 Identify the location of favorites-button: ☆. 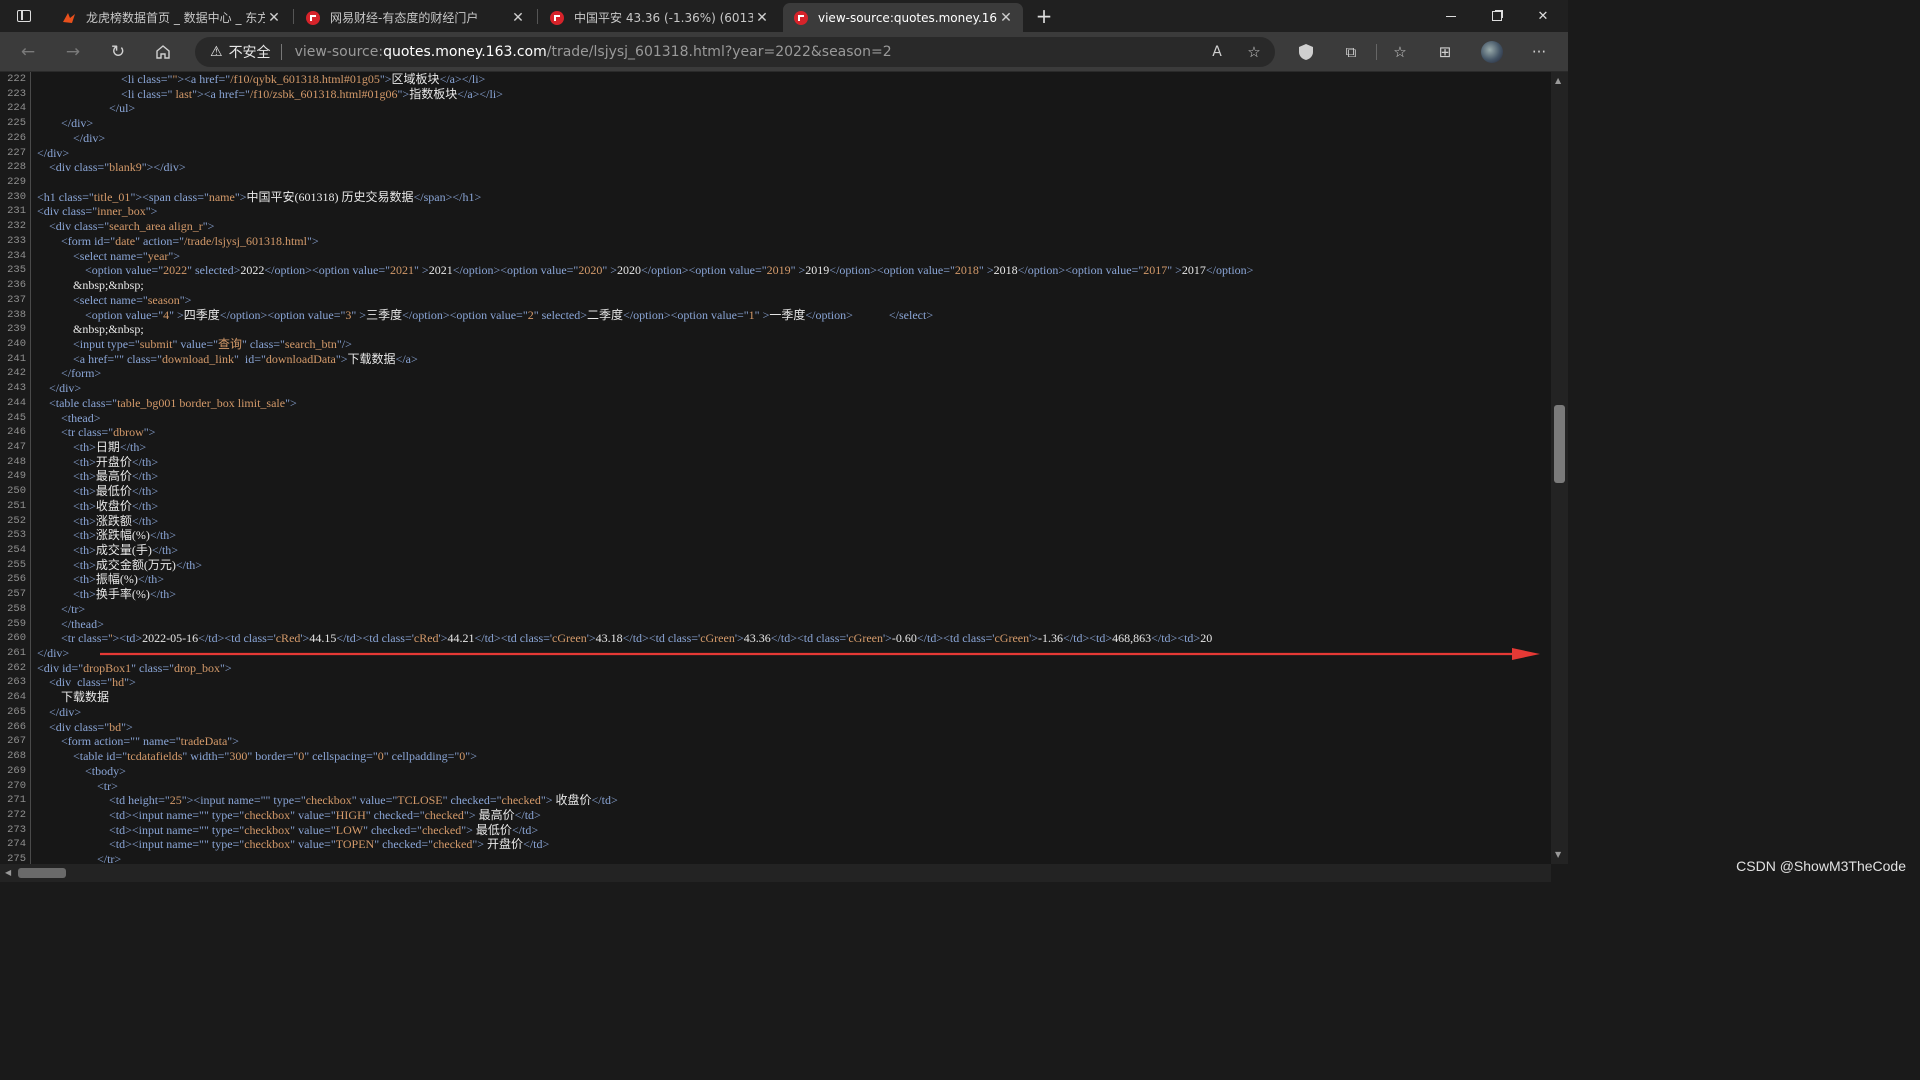
(1400, 52).